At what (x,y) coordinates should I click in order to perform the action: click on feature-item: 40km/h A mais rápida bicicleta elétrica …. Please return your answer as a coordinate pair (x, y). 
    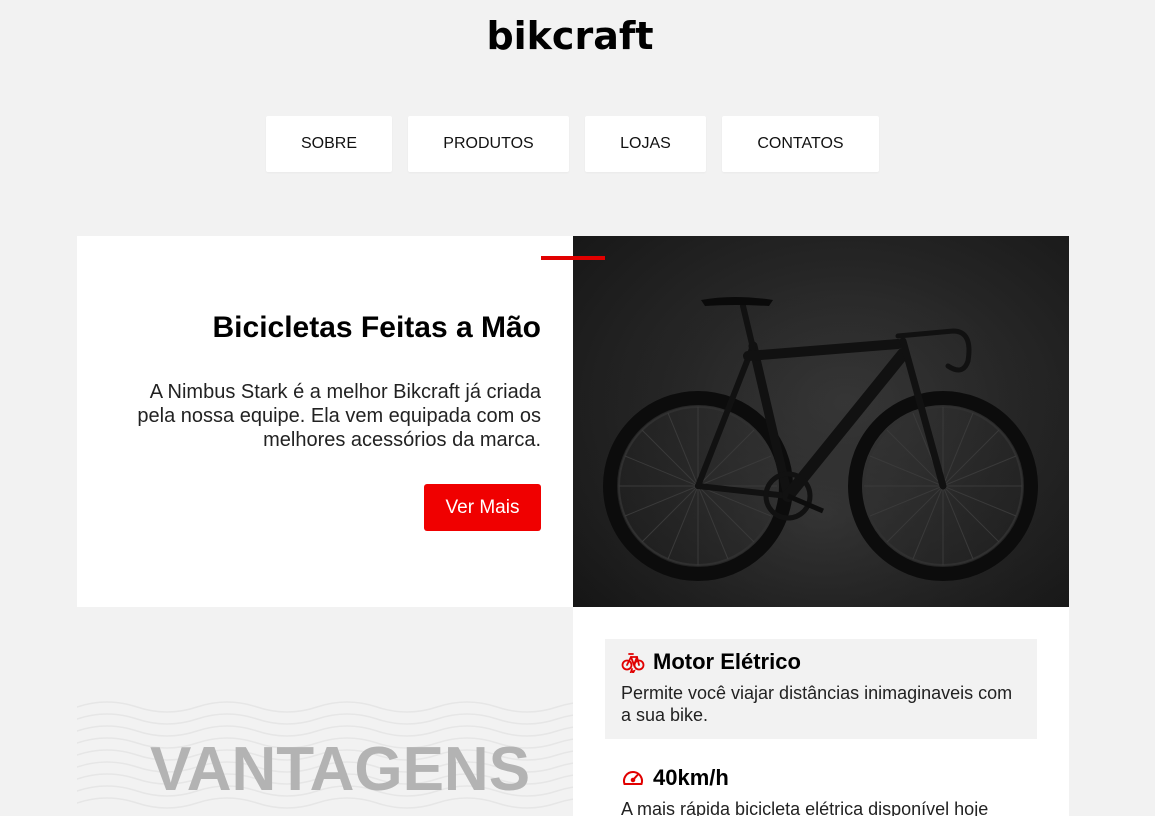
    Looking at the image, I should click on (821, 785).